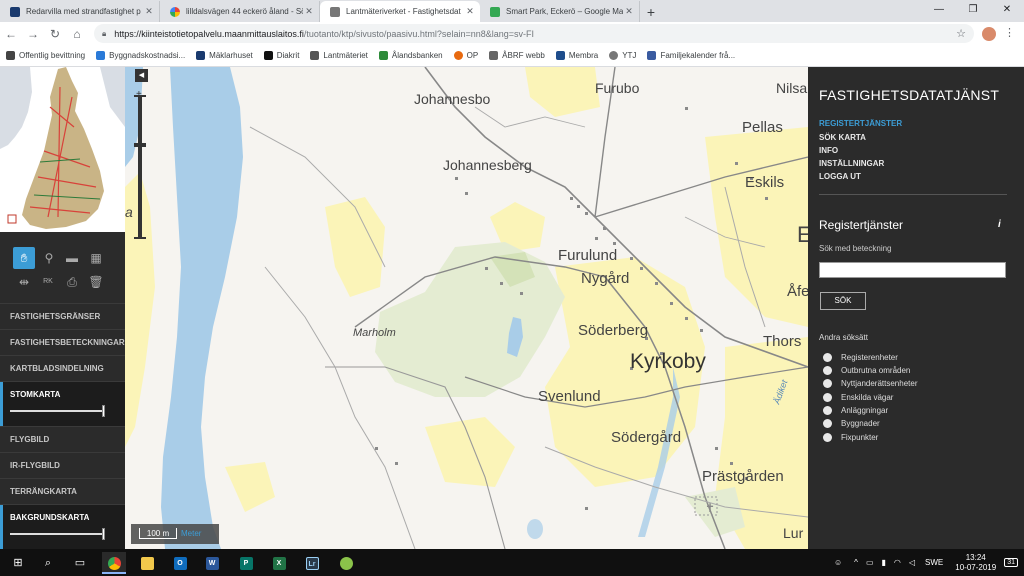  Describe the element at coordinates (465, 55) in the screenshot. I see `bookmark-item: OP` at that location.